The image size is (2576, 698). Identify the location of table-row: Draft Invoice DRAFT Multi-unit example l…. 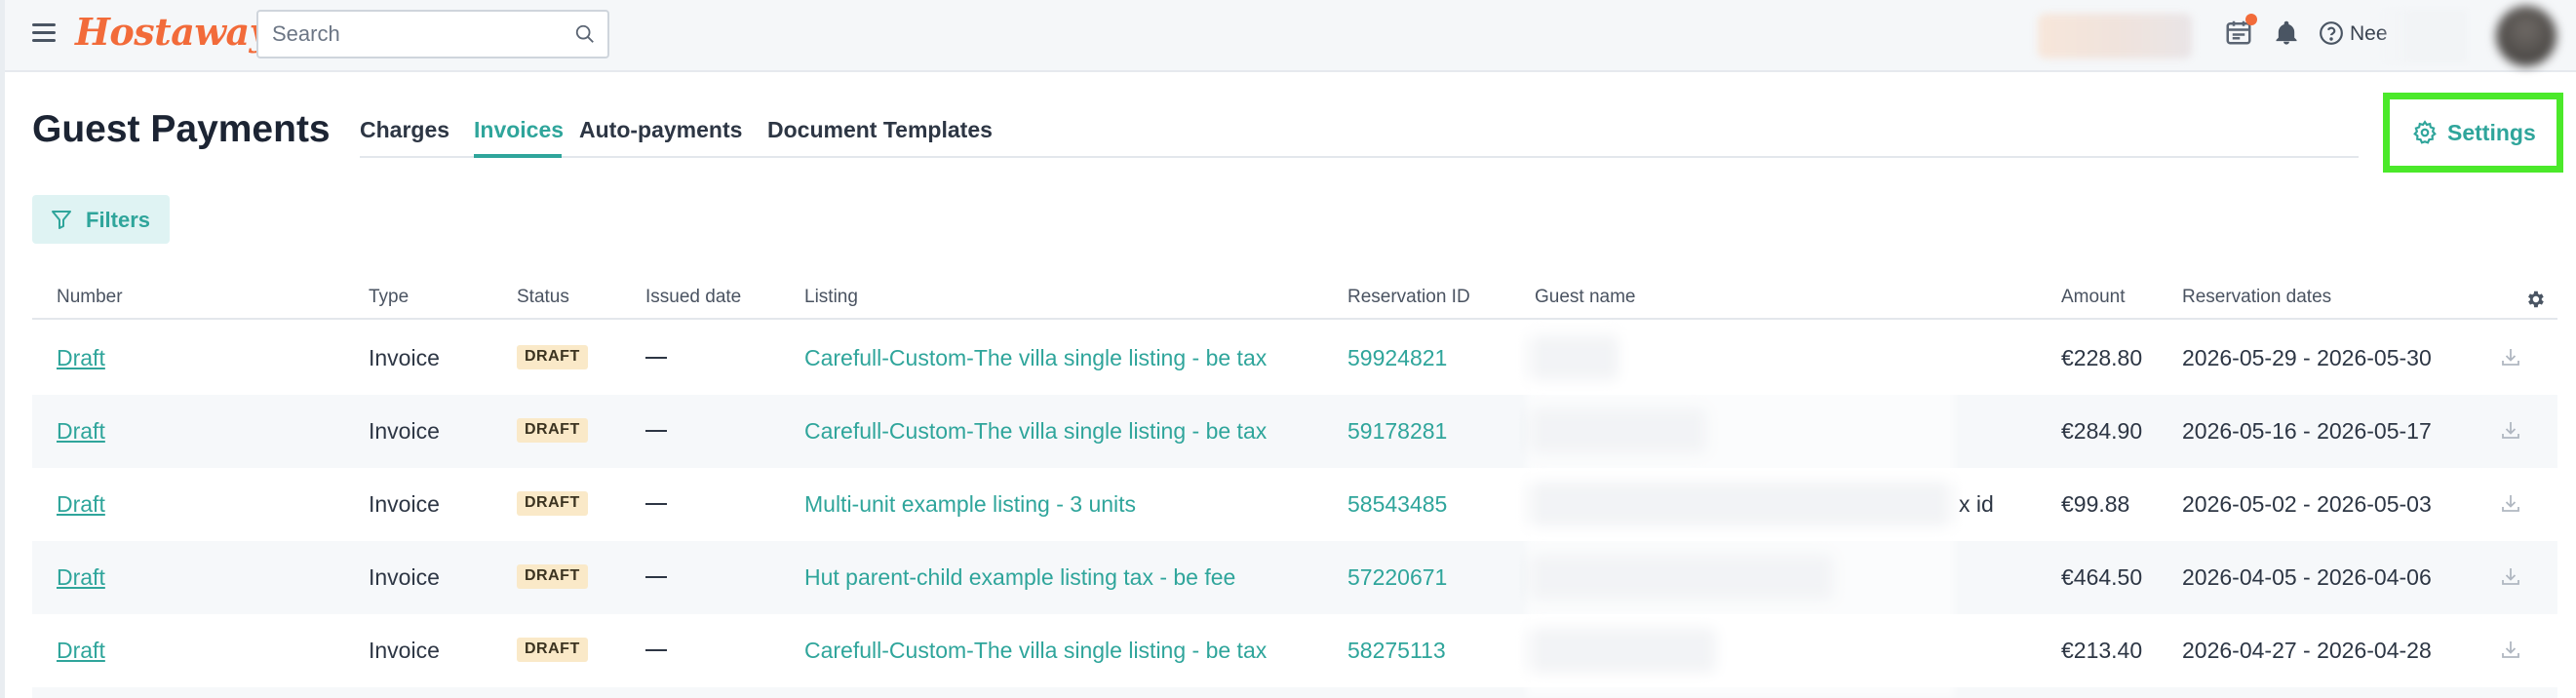
(1294, 504).